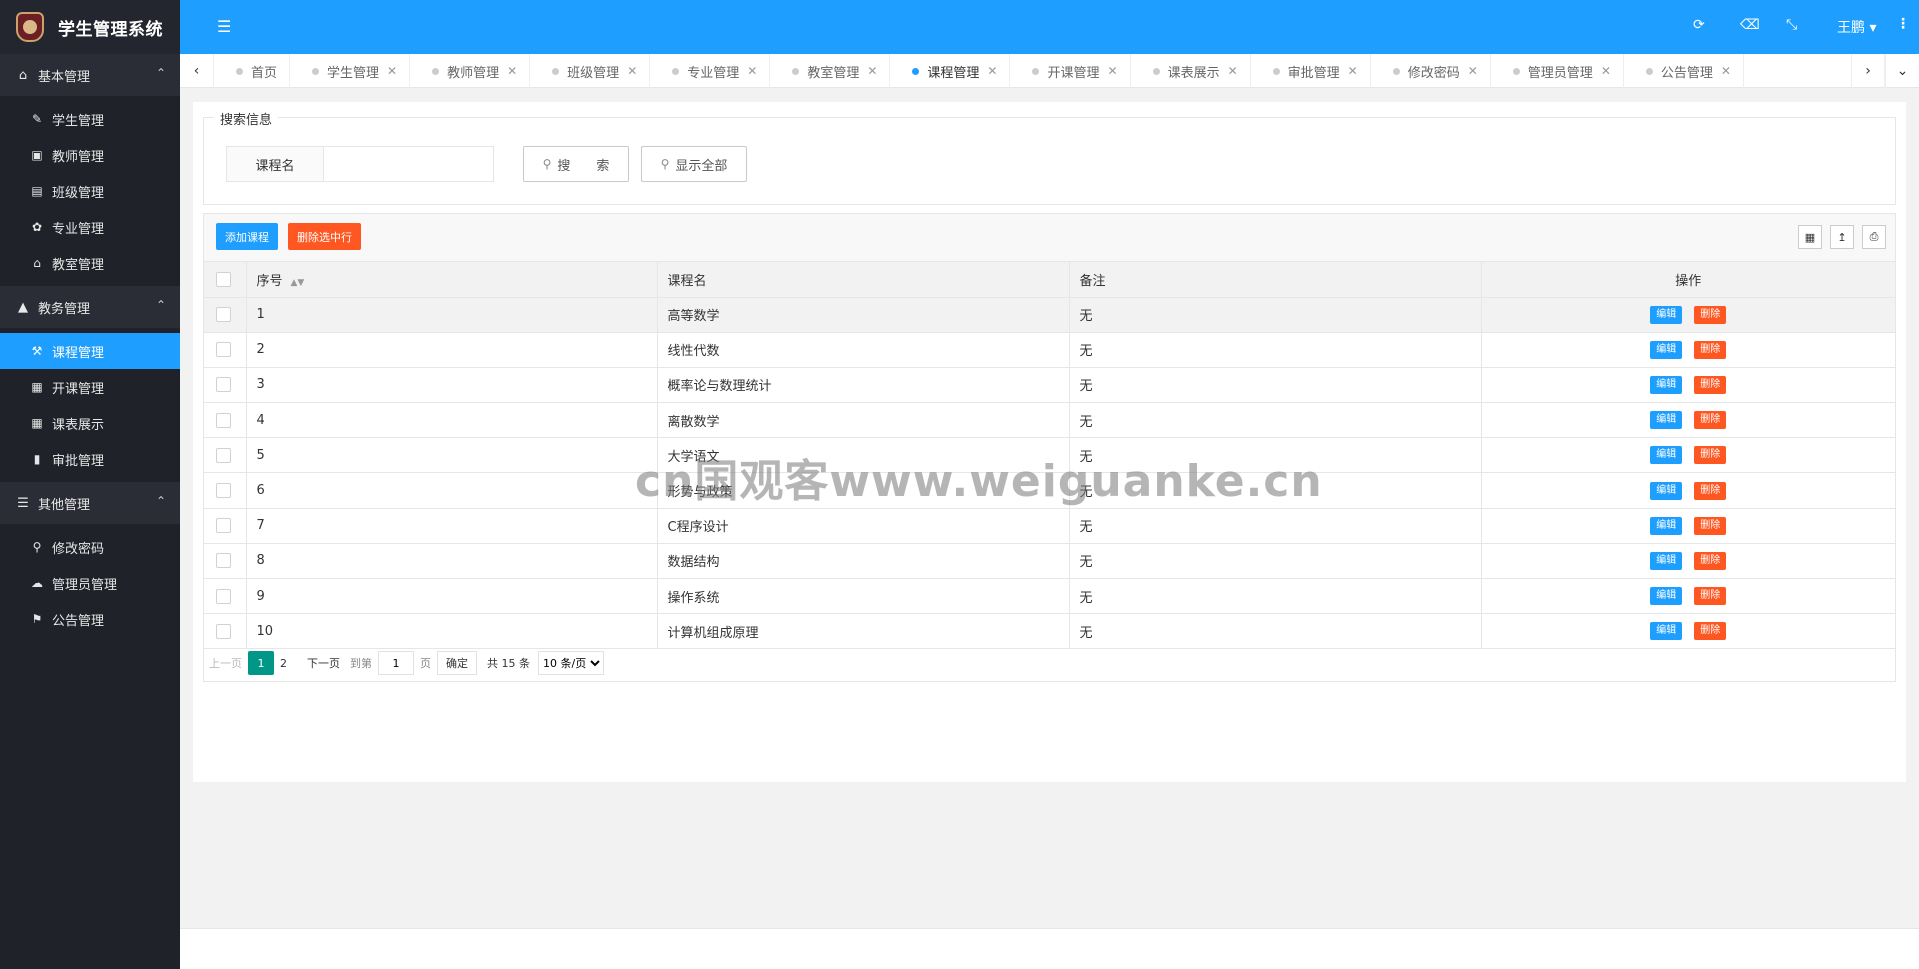  What do you see at coordinates (90, 119) in the screenshot?
I see `sidebar-item-student: ✎ 学生管理` at bounding box center [90, 119].